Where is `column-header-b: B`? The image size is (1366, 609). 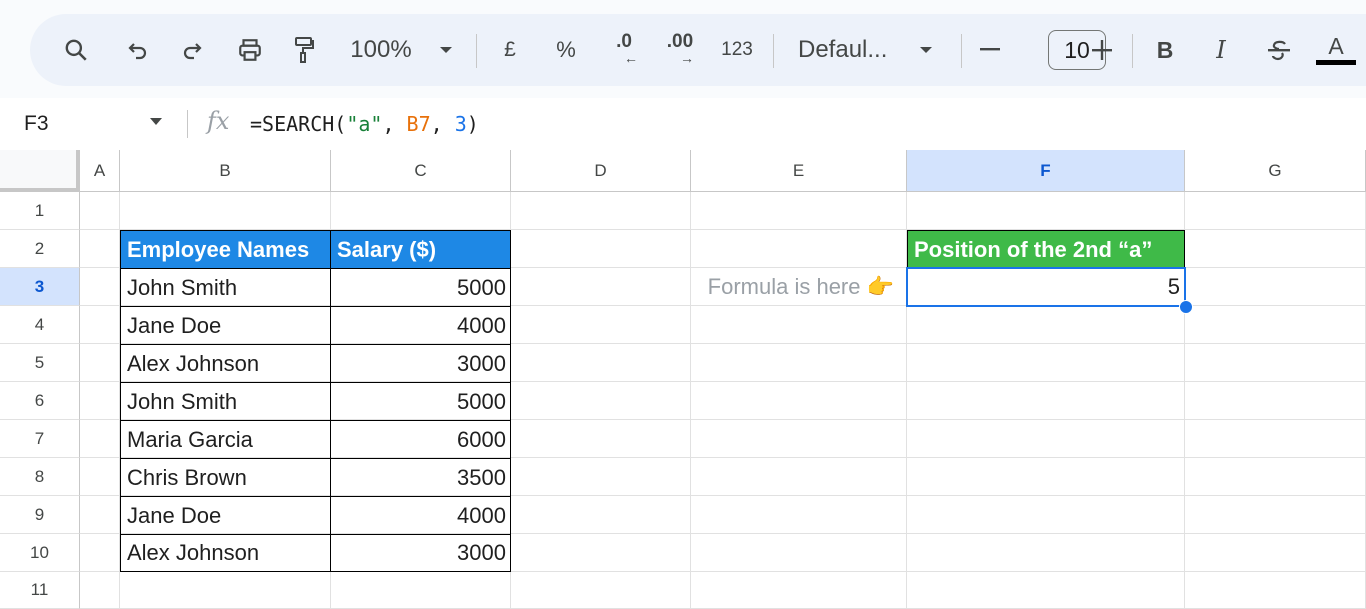
column-header-b: B is located at coordinates (225, 171).